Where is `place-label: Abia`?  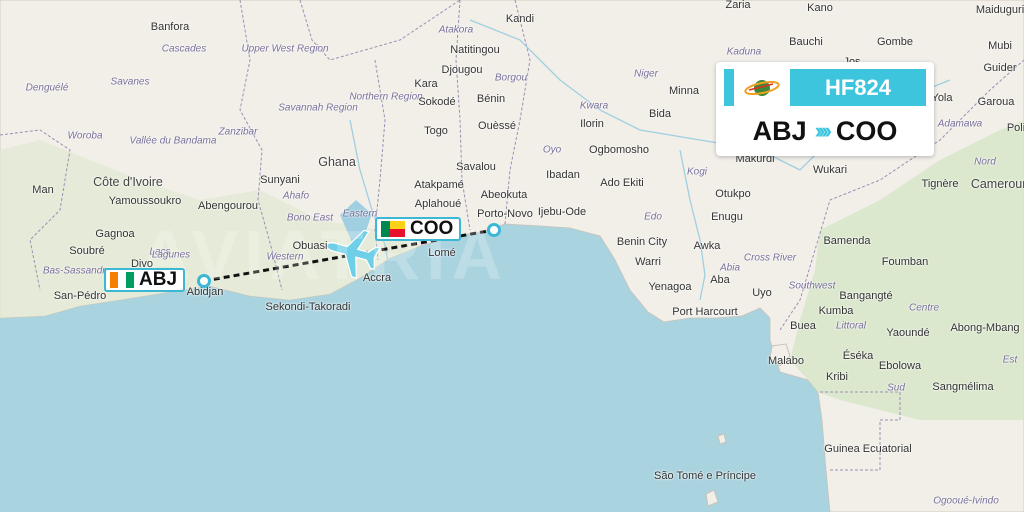 place-label: Abia is located at coordinates (730, 268).